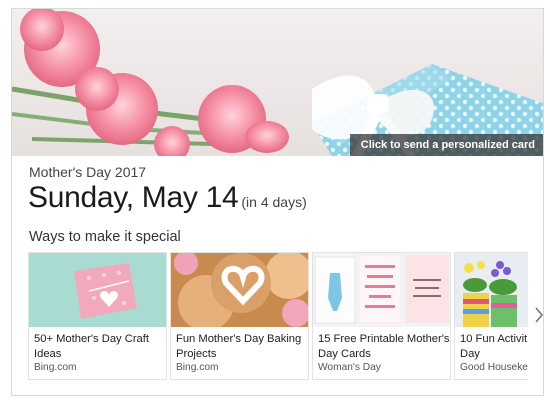 The height and width of the screenshot is (408, 550). I want to click on event-date: Sunday, May 14 (in 4 days), so click(167, 198).